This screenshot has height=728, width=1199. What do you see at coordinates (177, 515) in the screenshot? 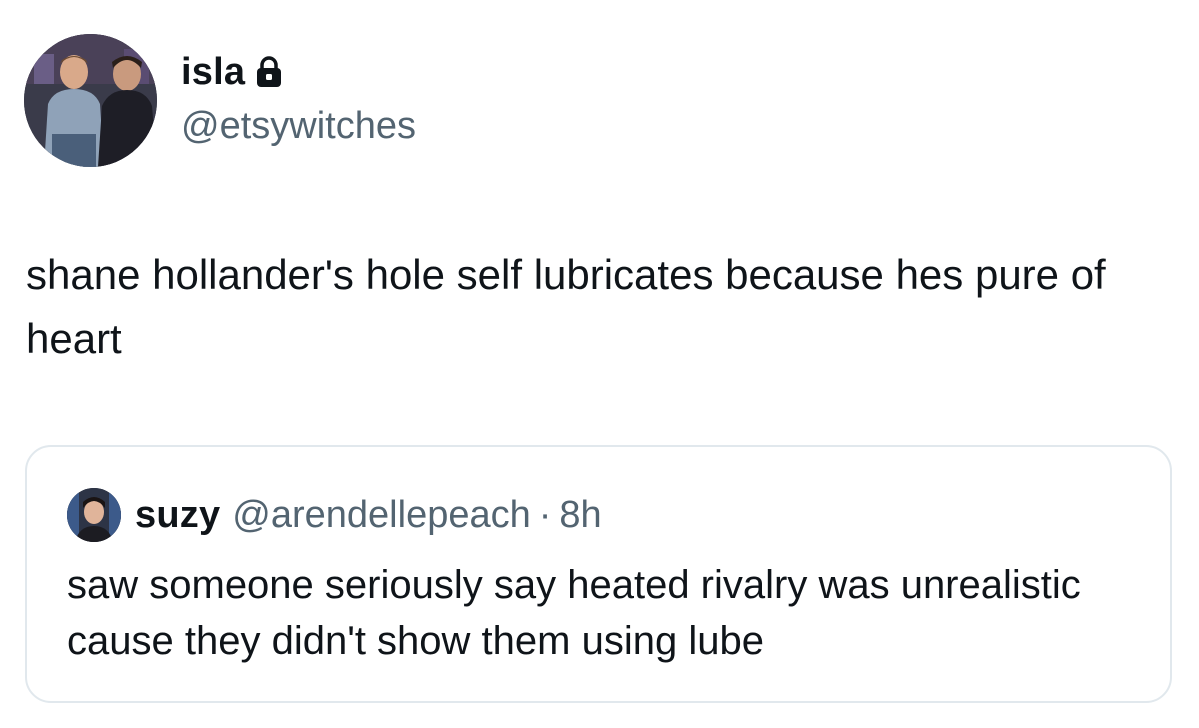
I see `quote-author-name: suzy` at bounding box center [177, 515].